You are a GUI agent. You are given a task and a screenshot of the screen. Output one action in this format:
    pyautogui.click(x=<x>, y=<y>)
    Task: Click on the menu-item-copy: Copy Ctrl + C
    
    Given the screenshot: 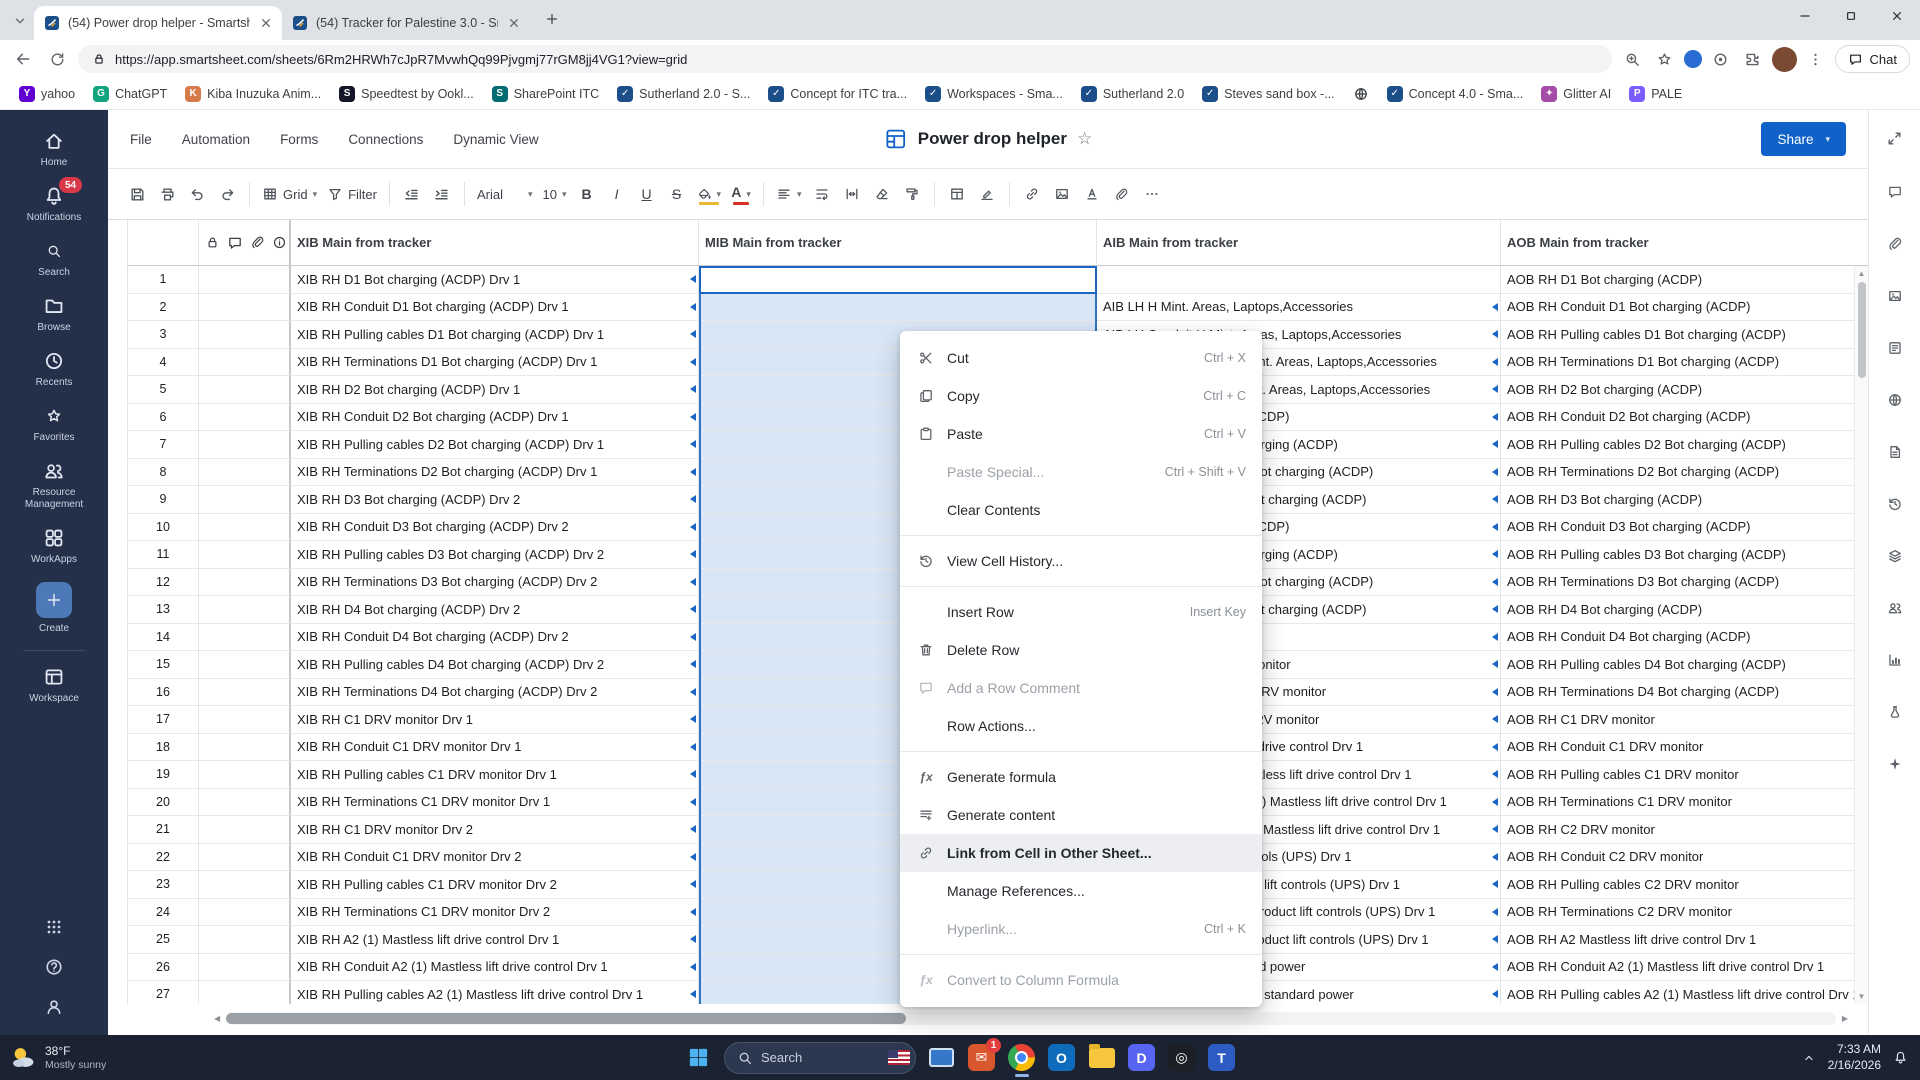 What is the action you would take?
    pyautogui.click(x=1081, y=396)
    